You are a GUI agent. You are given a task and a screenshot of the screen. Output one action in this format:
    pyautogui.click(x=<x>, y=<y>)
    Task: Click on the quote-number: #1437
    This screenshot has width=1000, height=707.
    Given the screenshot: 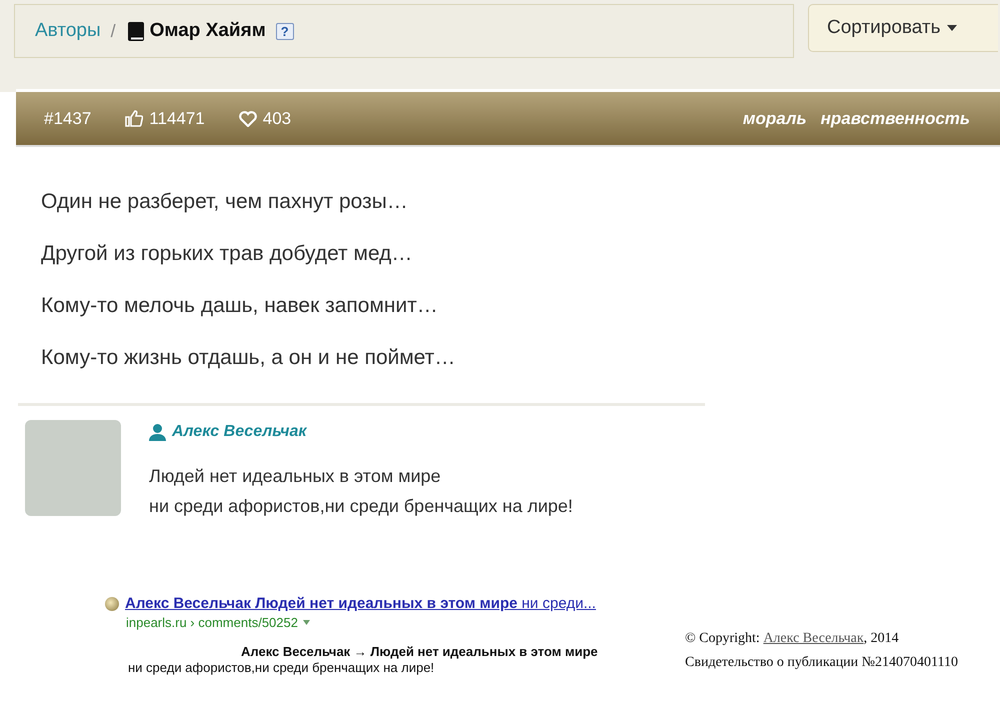 What is the action you would take?
    pyautogui.click(x=68, y=118)
    